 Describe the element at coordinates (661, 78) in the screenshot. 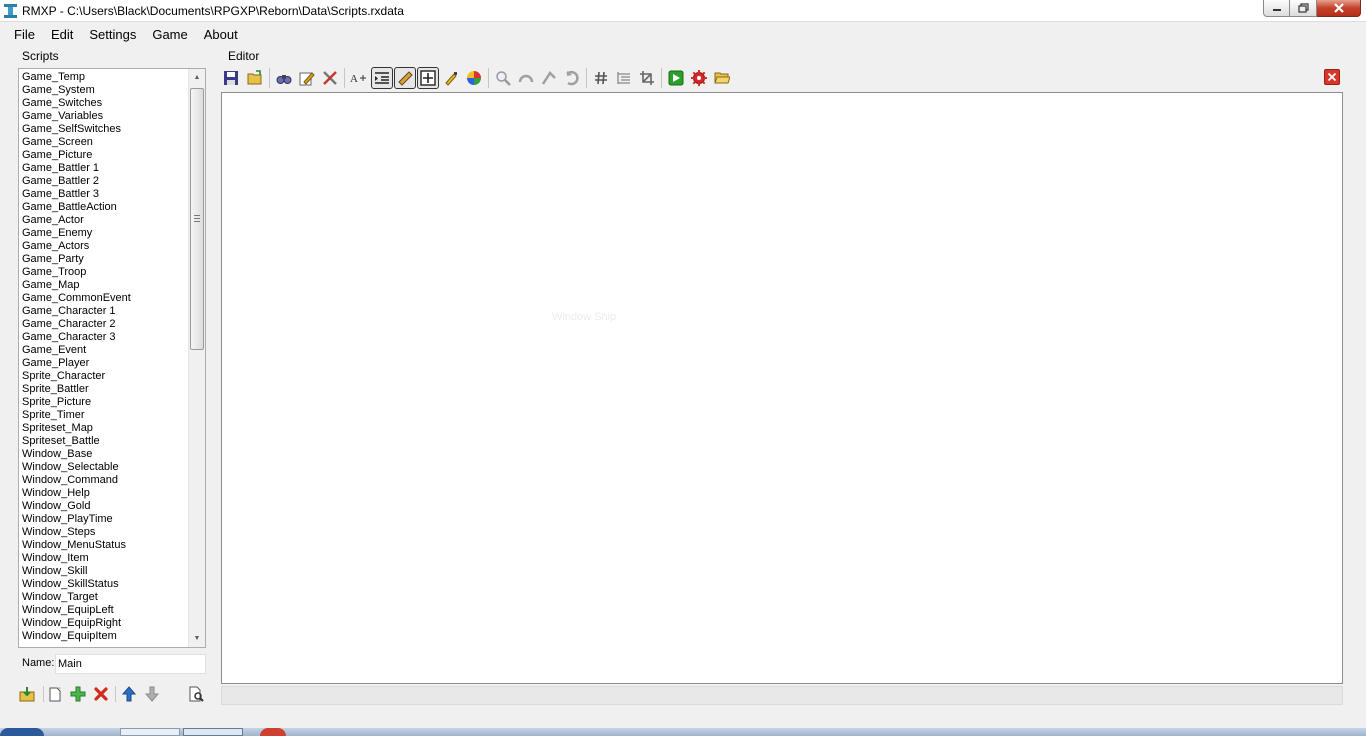

I see `toolbar-separator` at that location.